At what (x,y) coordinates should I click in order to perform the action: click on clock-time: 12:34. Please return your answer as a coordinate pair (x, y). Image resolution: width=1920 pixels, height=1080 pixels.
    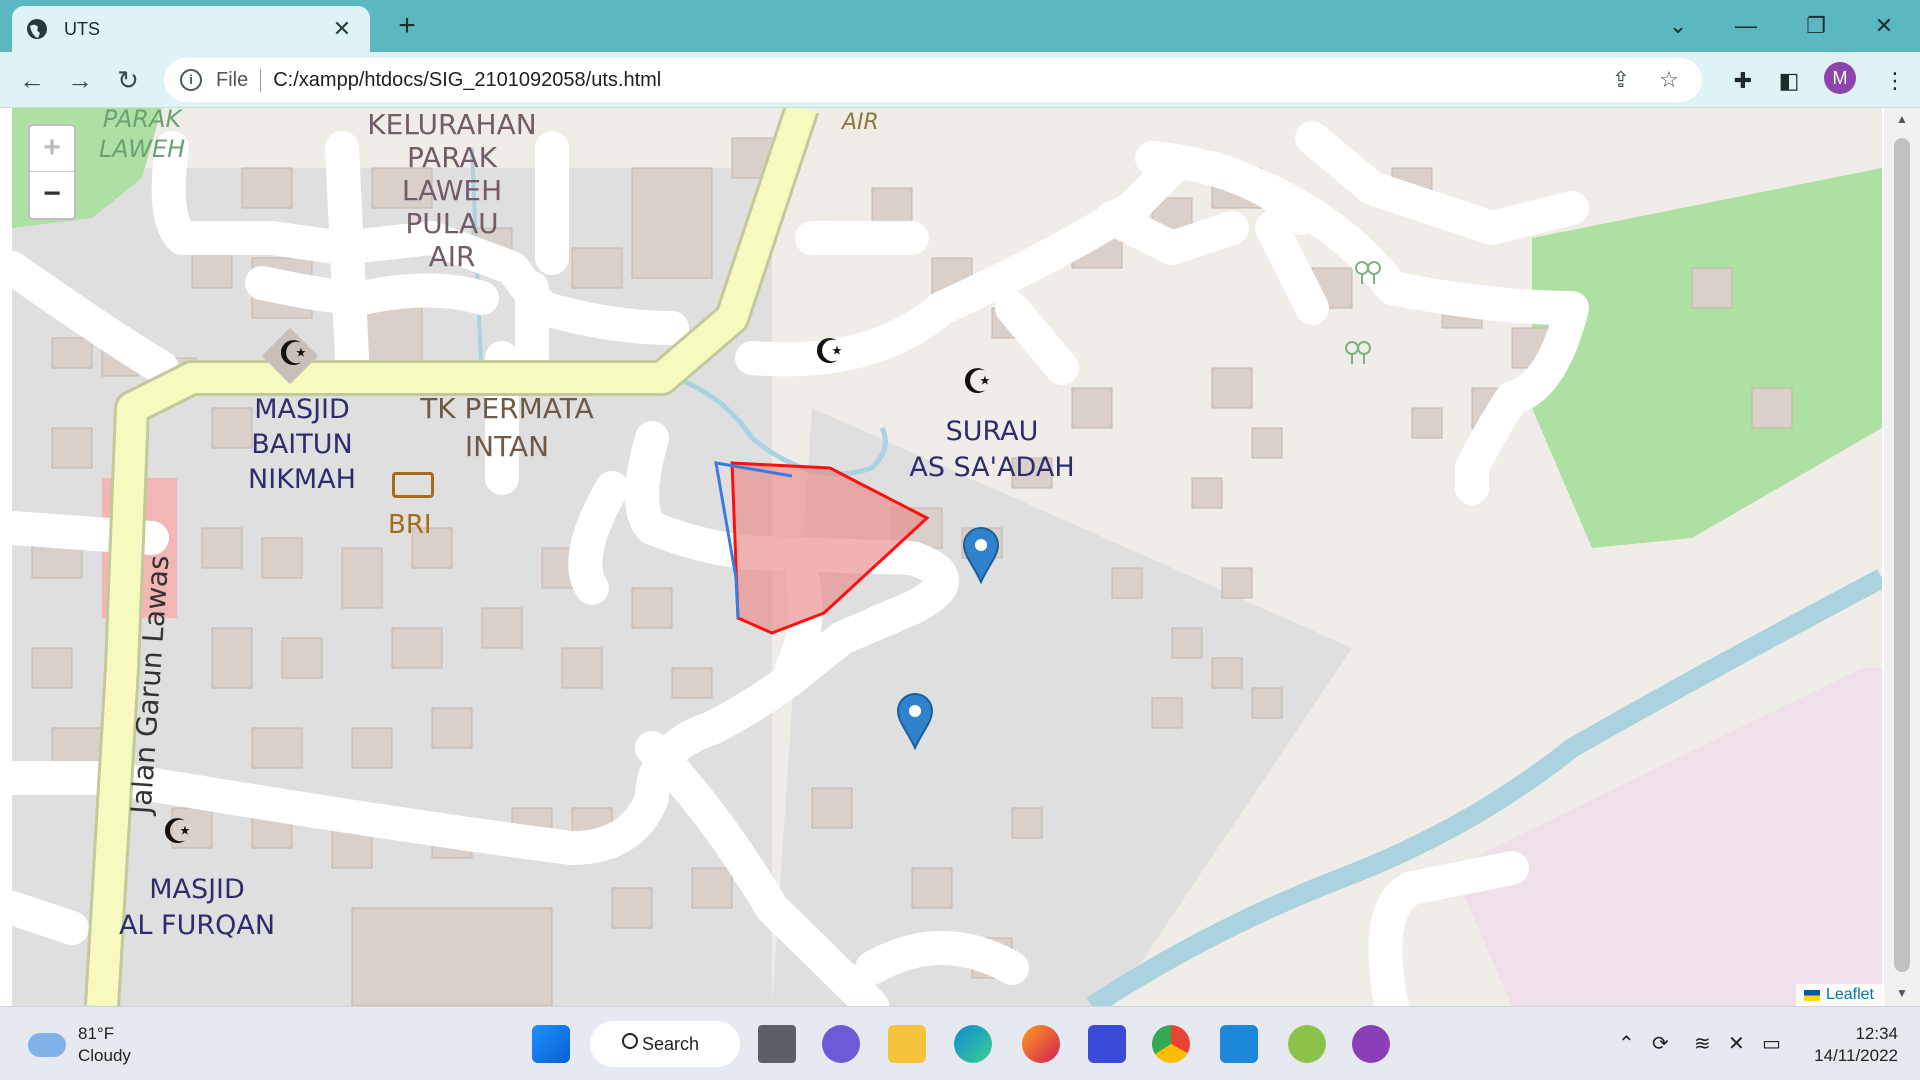
    Looking at the image, I should click on (1876, 1033).